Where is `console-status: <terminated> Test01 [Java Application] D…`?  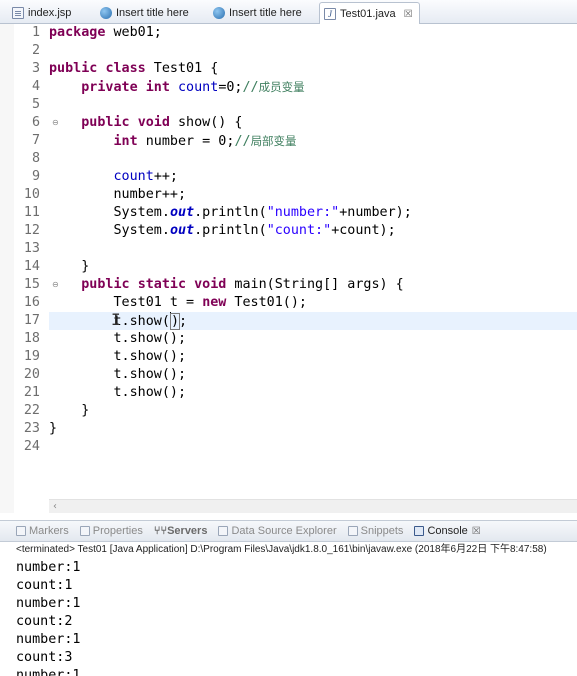
console-status: <terminated> Test01 [Java Application] D… is located at coordinates (288, 550).